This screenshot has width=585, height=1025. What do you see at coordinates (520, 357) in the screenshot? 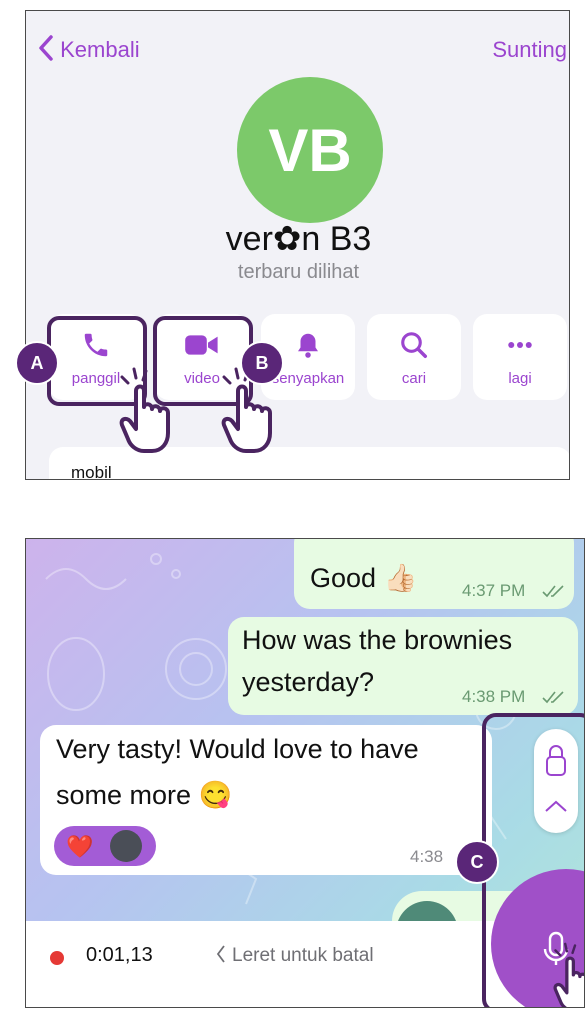
I see `more-button: lagi` at bounding box center [520, 357].